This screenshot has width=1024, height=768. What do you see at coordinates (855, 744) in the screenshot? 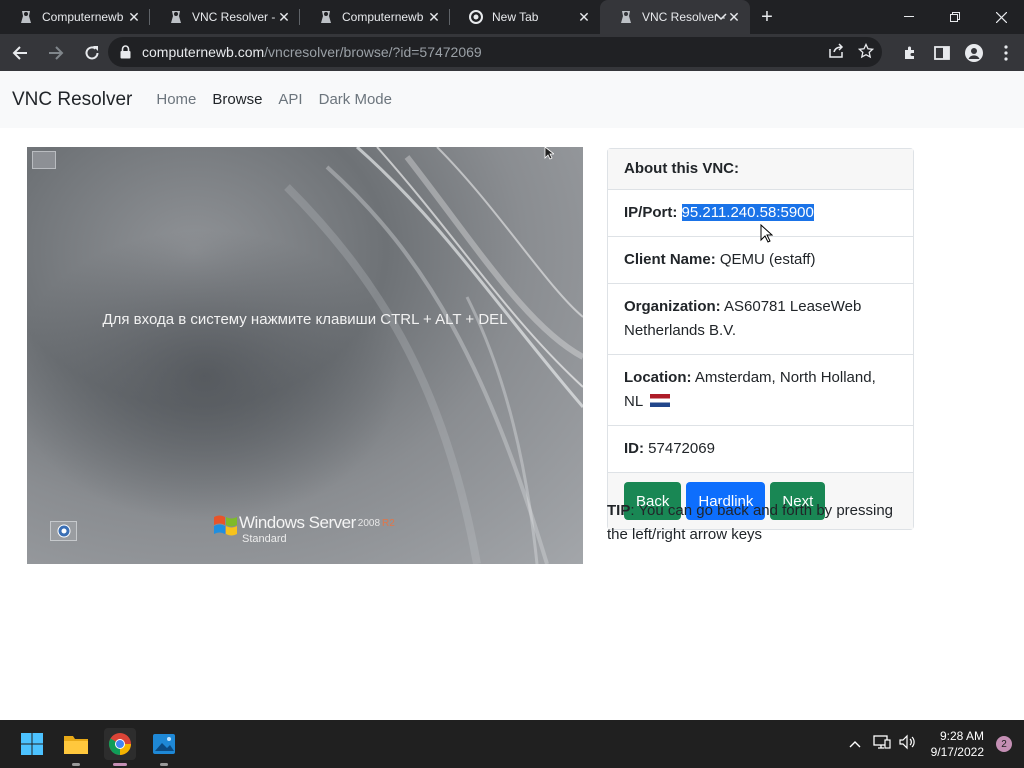
I see `chevron-up-icon` at bounding box center [855, 744].